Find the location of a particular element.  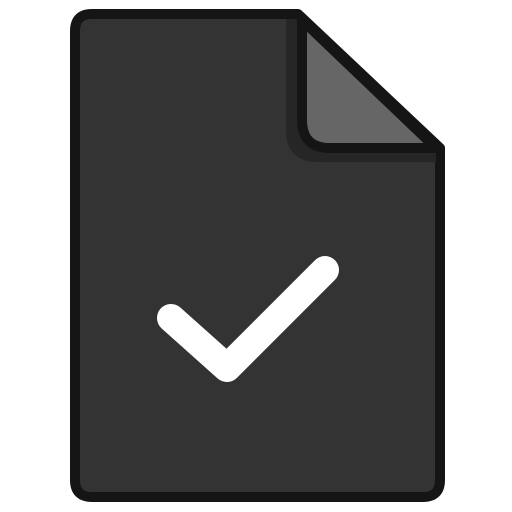

folded-corner is located at coordinates (369, 84).